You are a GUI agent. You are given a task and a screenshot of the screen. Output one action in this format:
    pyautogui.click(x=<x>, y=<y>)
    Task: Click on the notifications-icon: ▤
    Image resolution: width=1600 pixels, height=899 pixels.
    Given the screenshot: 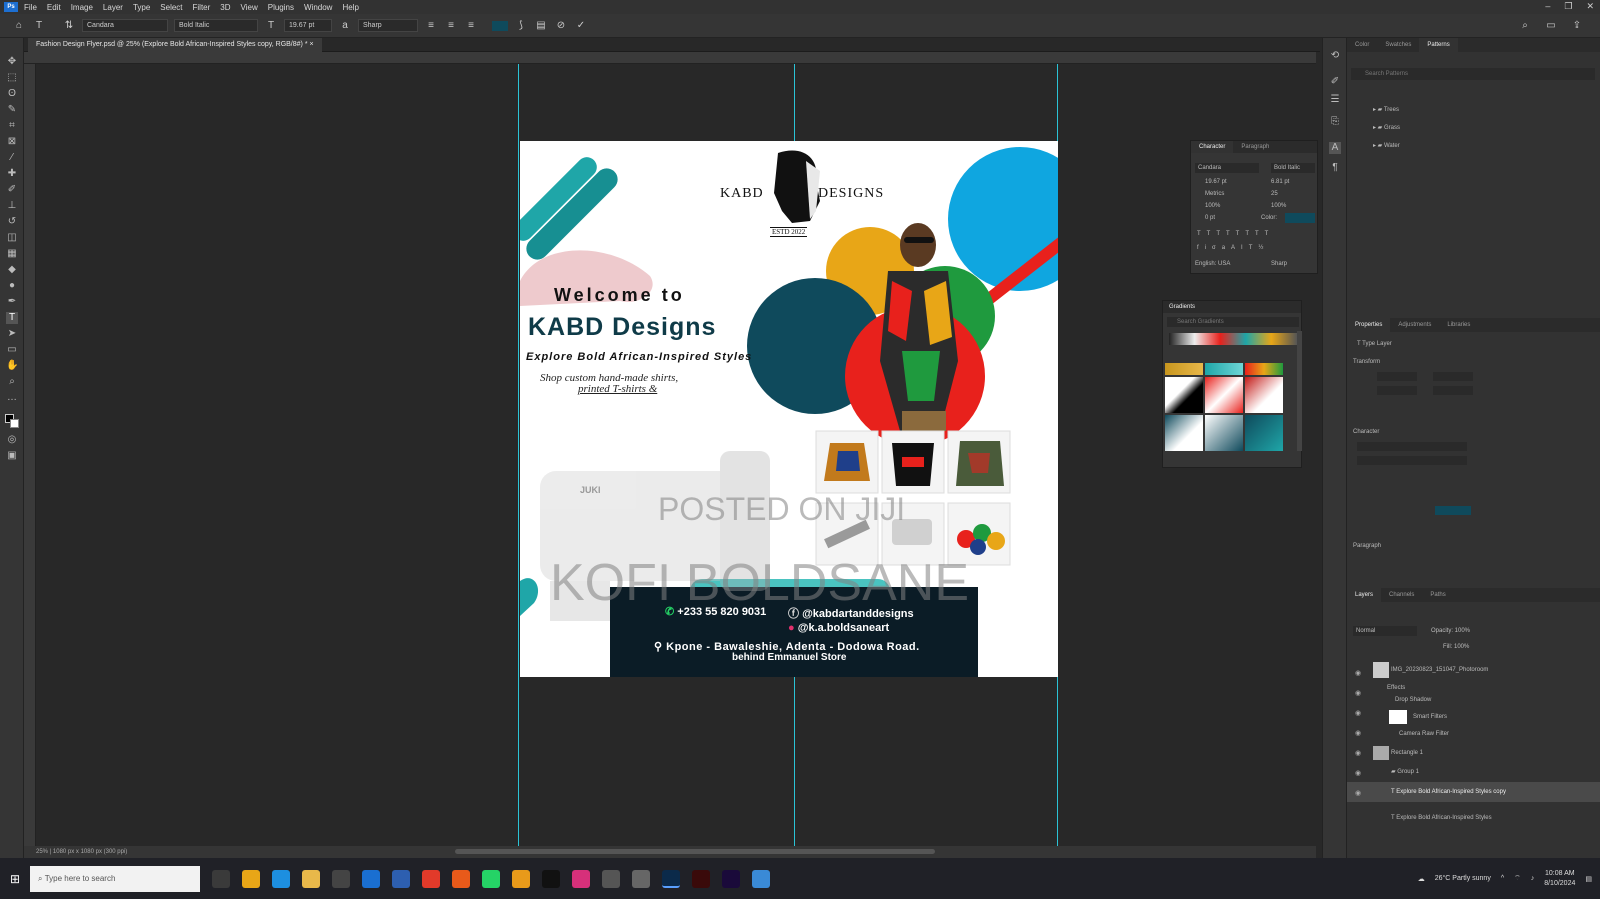 What is the action you would take?
    pyautogui.click(x=1588, y=879)
    